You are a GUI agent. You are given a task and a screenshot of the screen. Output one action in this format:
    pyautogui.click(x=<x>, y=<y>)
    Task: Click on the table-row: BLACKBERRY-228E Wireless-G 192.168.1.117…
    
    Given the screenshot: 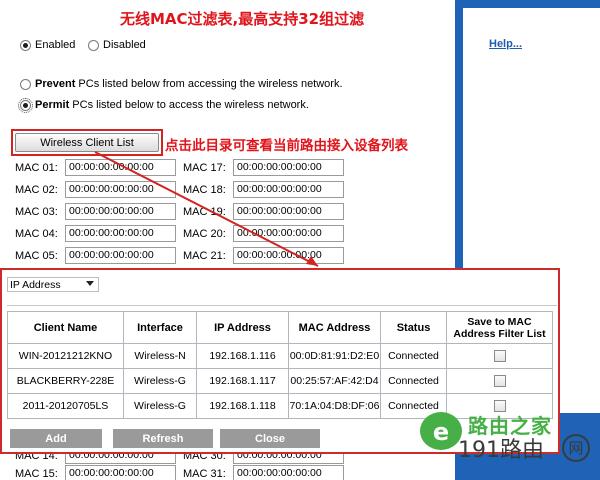 What is the action you would take?
    pyautogui.click(x=280, y=381)
    